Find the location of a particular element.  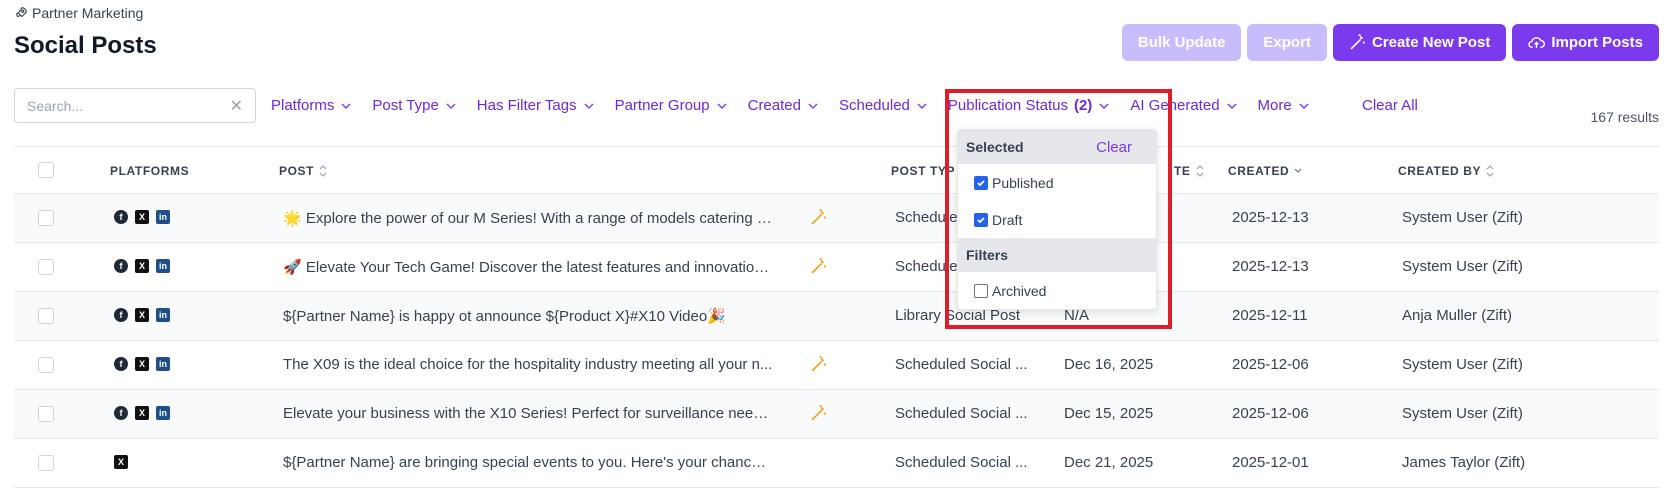

column-header-platforms: PLATFORMS is located at coordinates (149, 171).